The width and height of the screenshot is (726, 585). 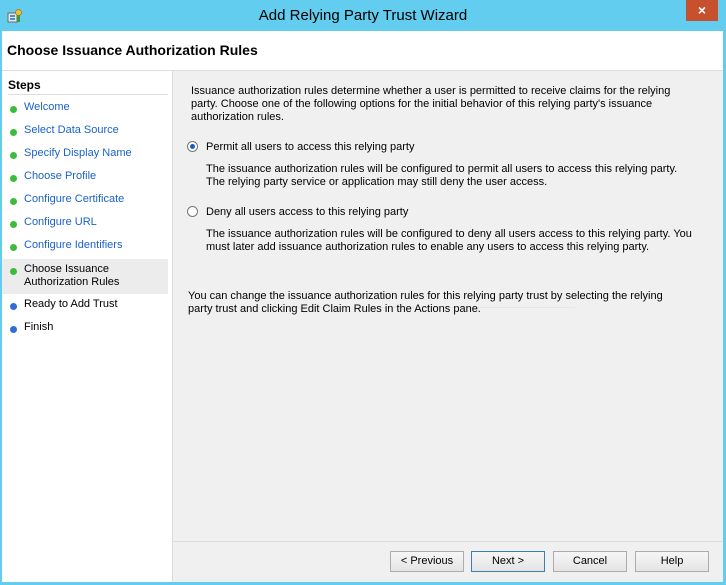 I want to click on close-icon: ×, so click(x=702, y=10).